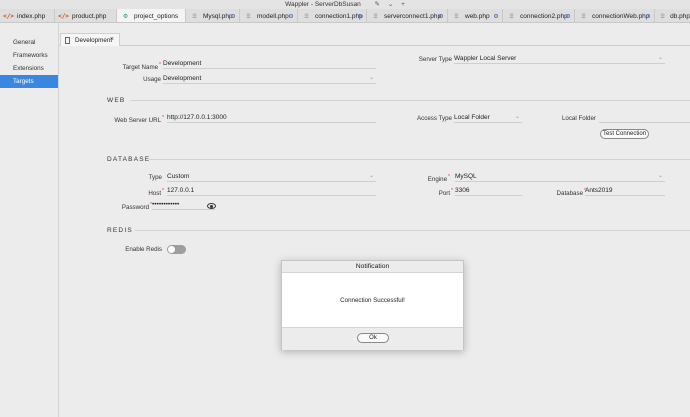  Describe the element at coordinates (488, 190) in the screenshot. I see `port-input: 3306` at that location.